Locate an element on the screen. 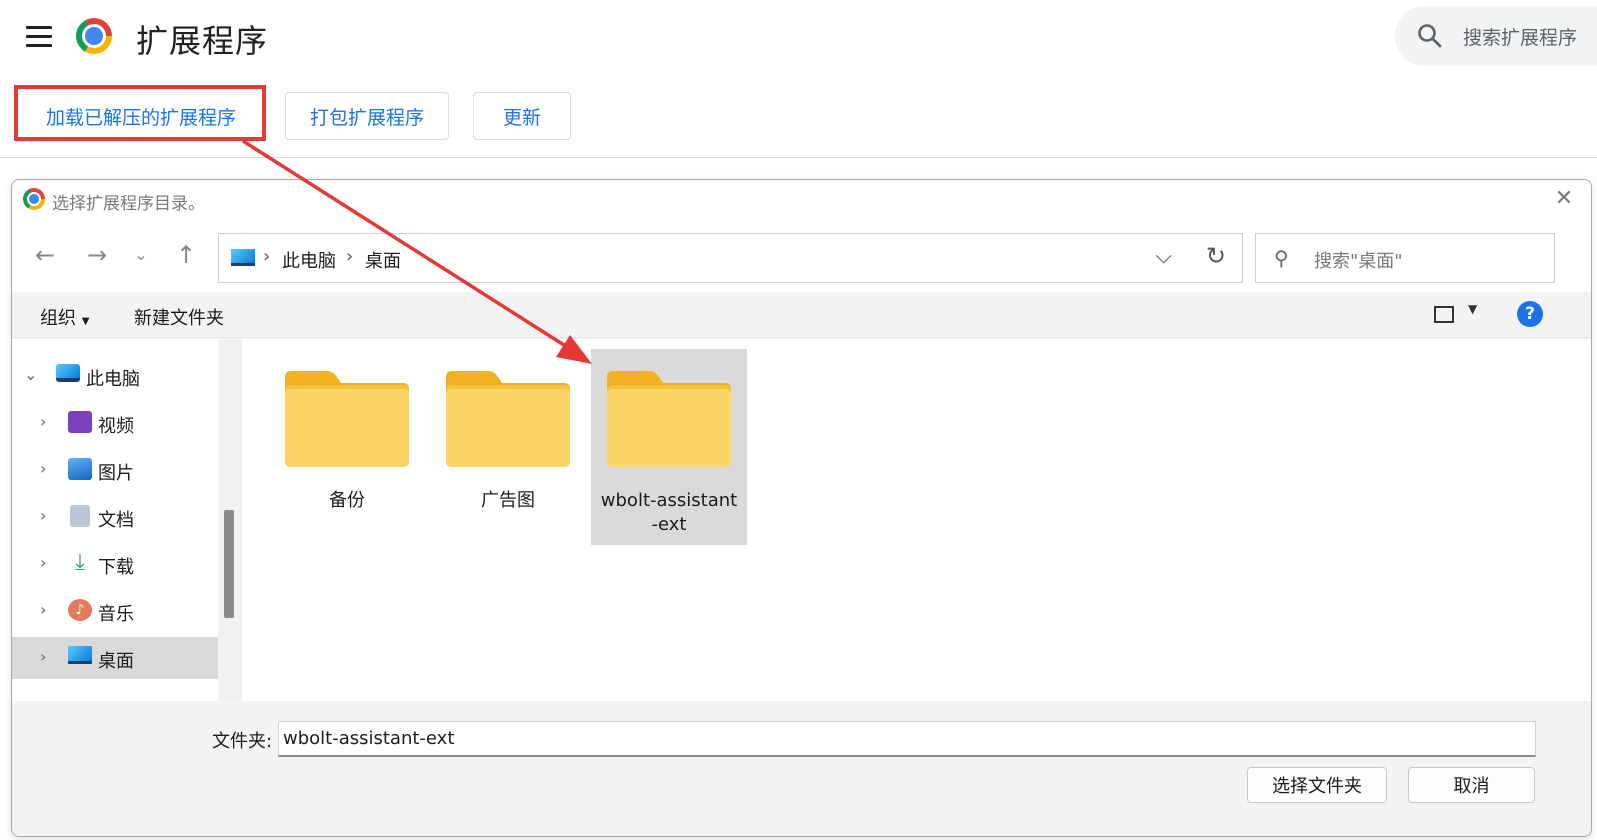 This screenshot has height=840, width=1597. recent-locations-chevron-icon: ⌄ is located at coordinates (141, 255).